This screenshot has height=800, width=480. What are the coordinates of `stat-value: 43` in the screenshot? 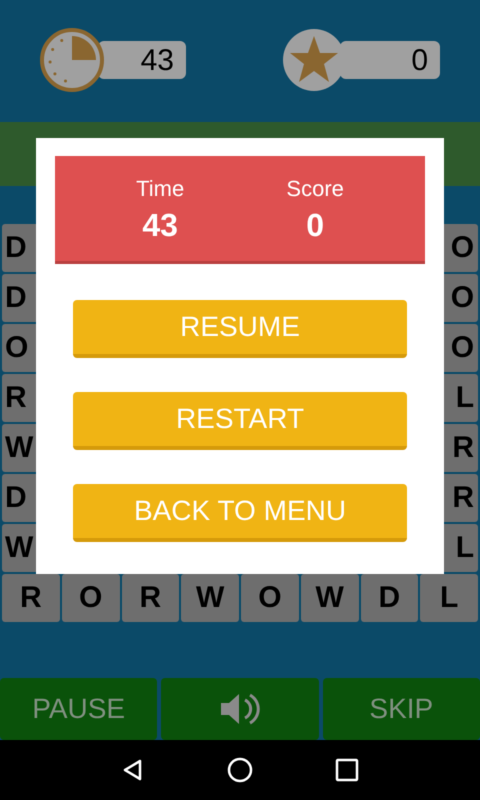 It's located at (160, 225).